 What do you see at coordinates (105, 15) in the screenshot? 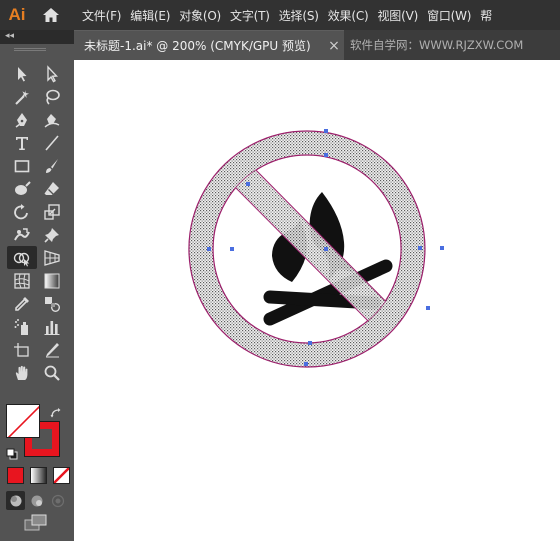
I see `menu-file: 文件(F)` at bounding box center [105, 15].